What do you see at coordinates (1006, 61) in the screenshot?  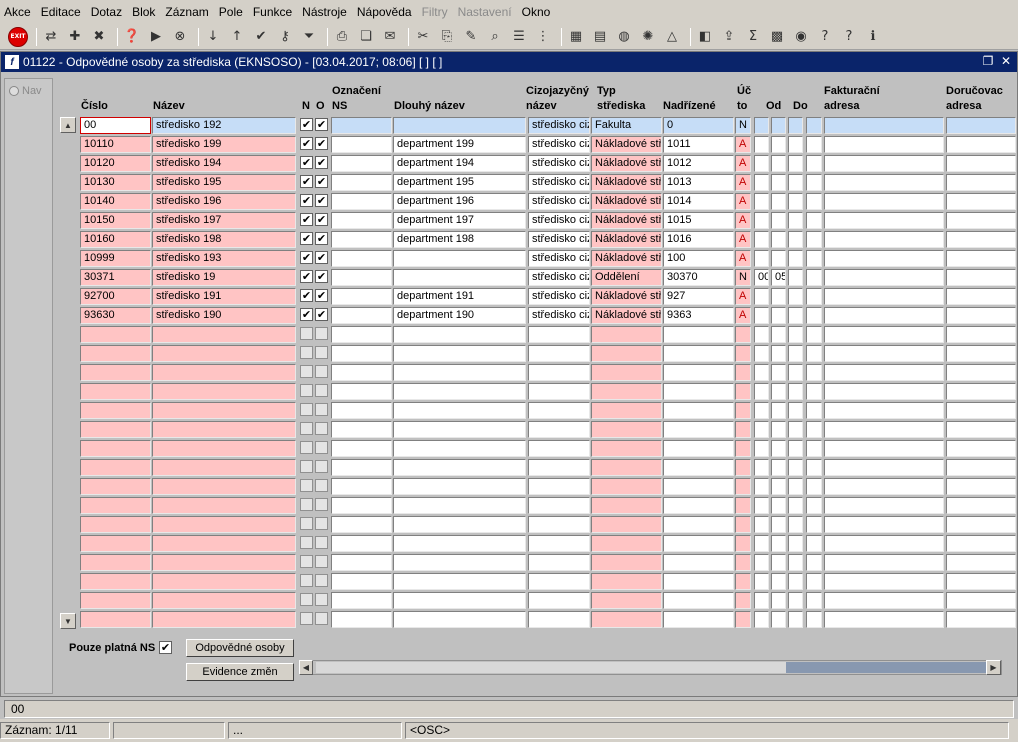 I see `close-icon: ✕` at bounding box center [1006, 61].